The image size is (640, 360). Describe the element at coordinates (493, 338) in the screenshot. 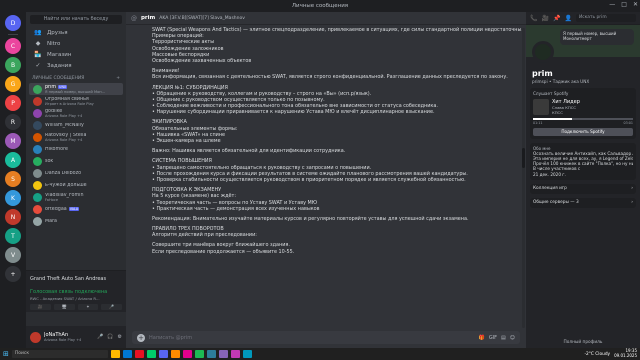

I see `gif-icon: GIF` at that location.